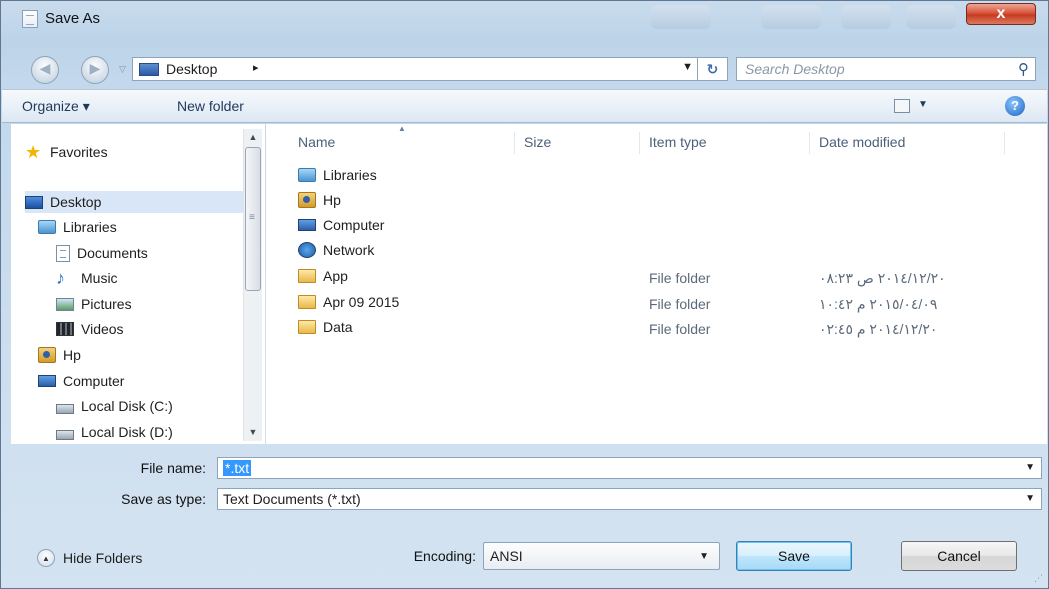 The height and width of the screenshot is (589, 1049). What do you see at coordinates (63, 253) in the screenshot?
I see `document-icon` at bounding box center [63, 253].